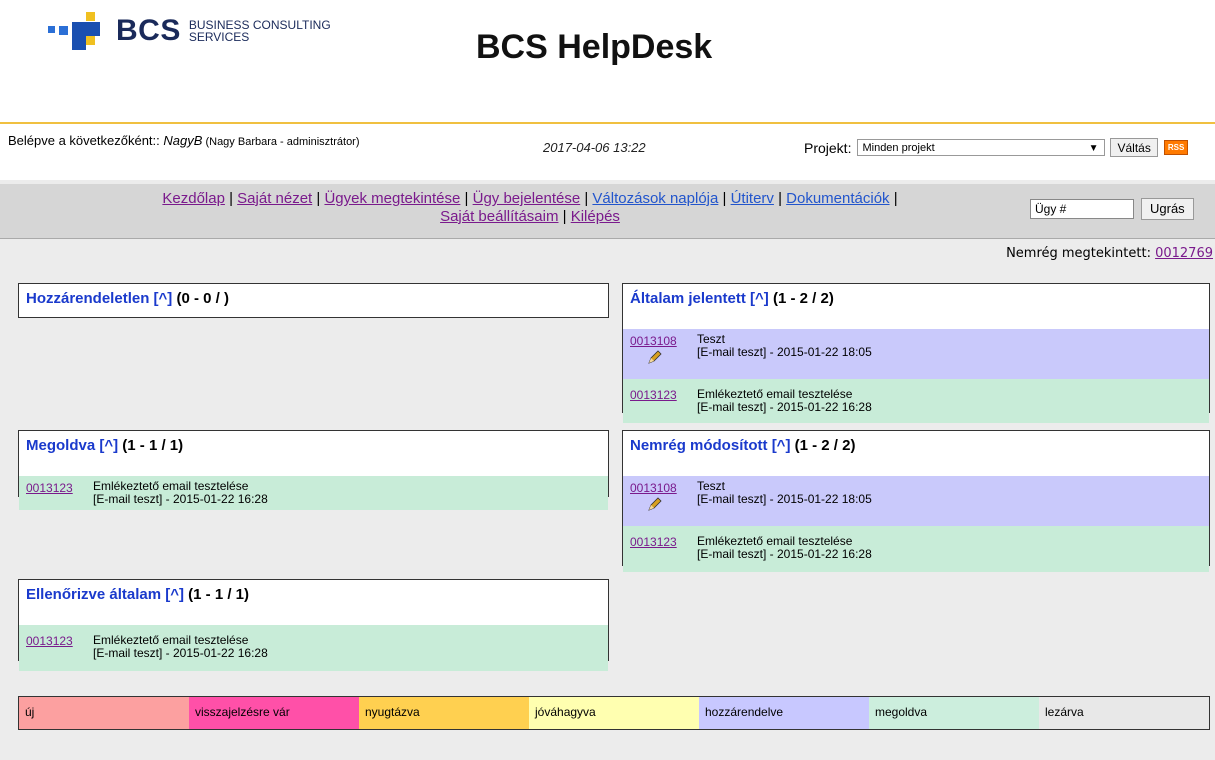  What do you see at coordinates (274, 713) in the screenshot?
I see `legend-feedback: visszajelzésre vár` at bounding box center [274, 713].